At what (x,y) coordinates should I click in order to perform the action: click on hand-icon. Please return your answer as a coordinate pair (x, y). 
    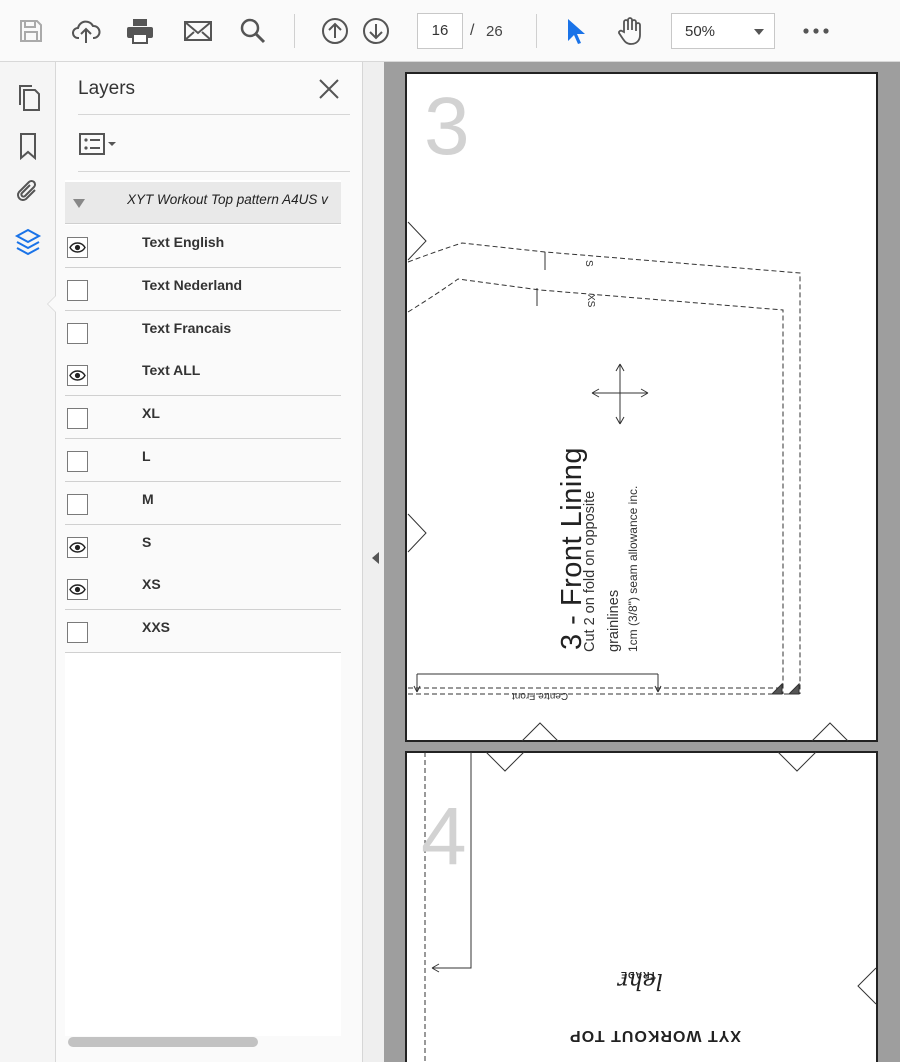
    Looking at the image, I should click on (629, 31).